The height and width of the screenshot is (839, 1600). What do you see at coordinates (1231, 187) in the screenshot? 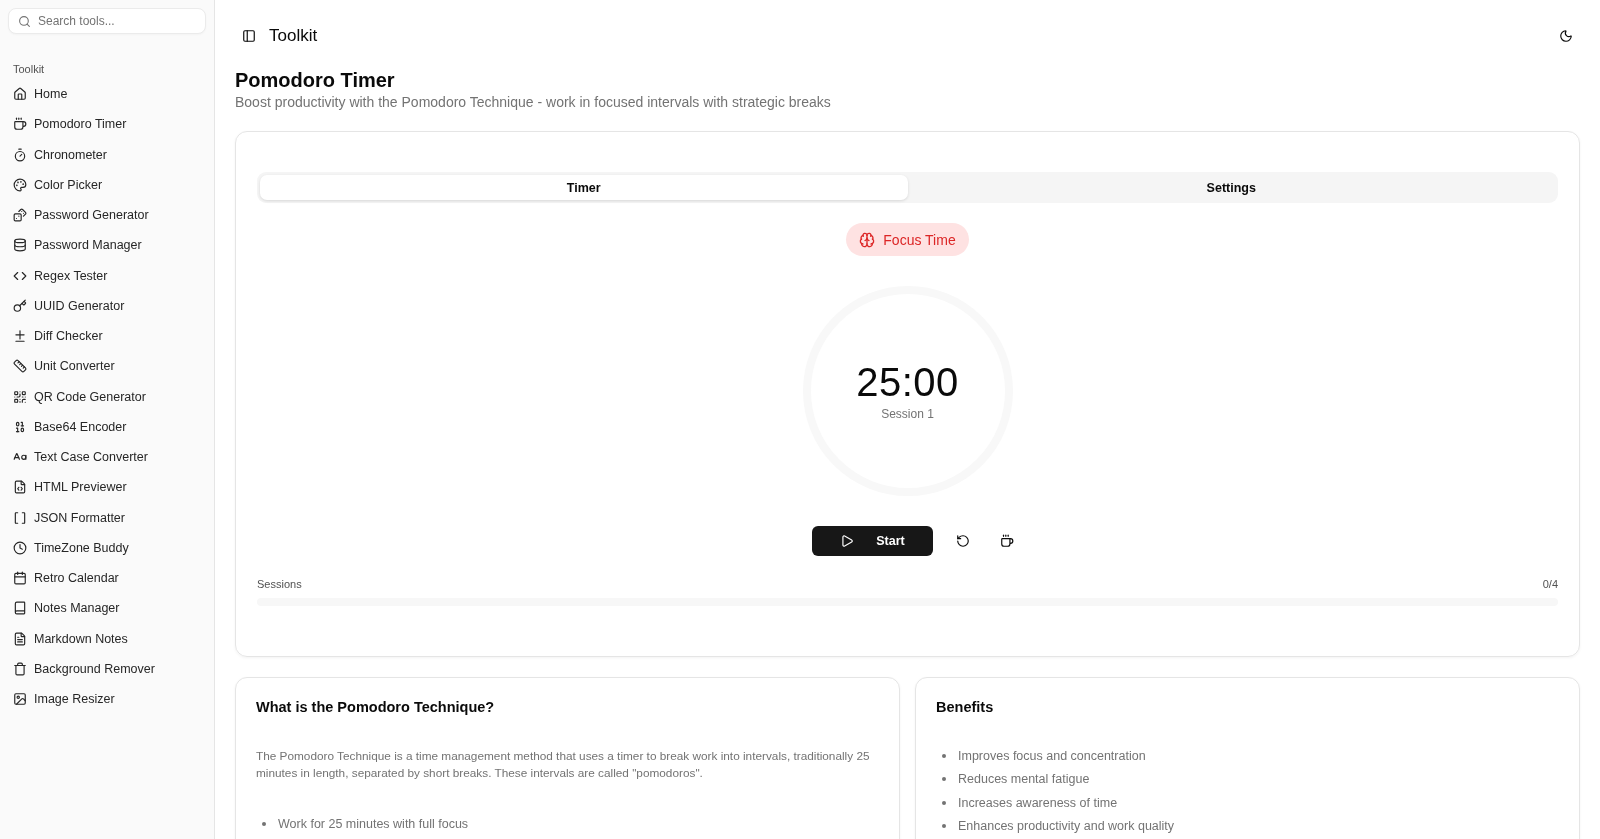
I see `tab: Settings` at bounding box center [1231, 187].